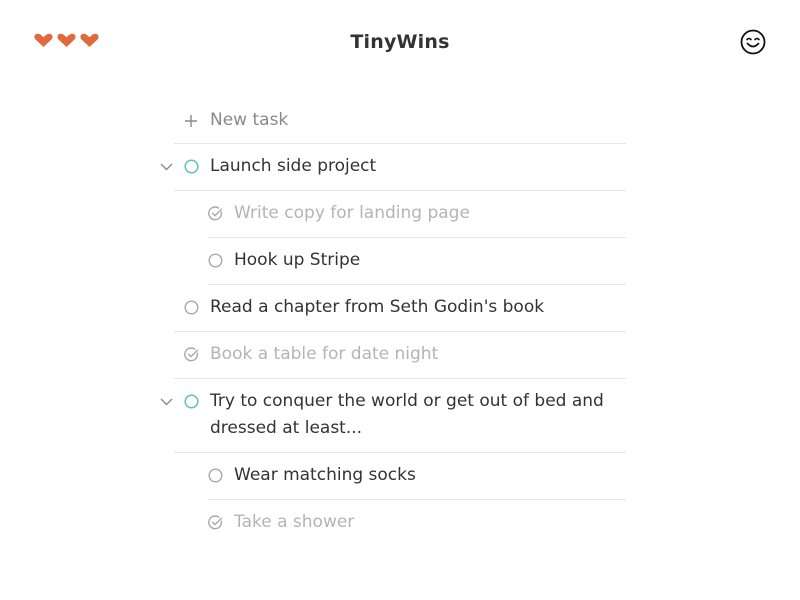  I want to click on app-title: TinyWins, so click(400, 42).